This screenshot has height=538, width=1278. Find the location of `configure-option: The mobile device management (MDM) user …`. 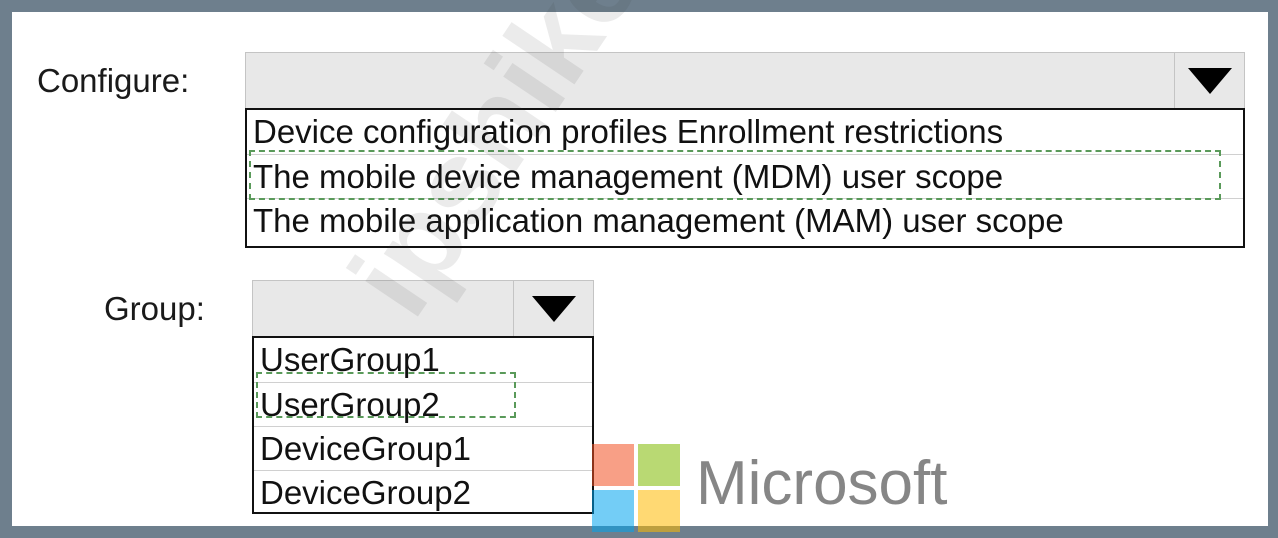

configure-option: The mobile device management (MDM) user … is located at coordinates (745, 176).